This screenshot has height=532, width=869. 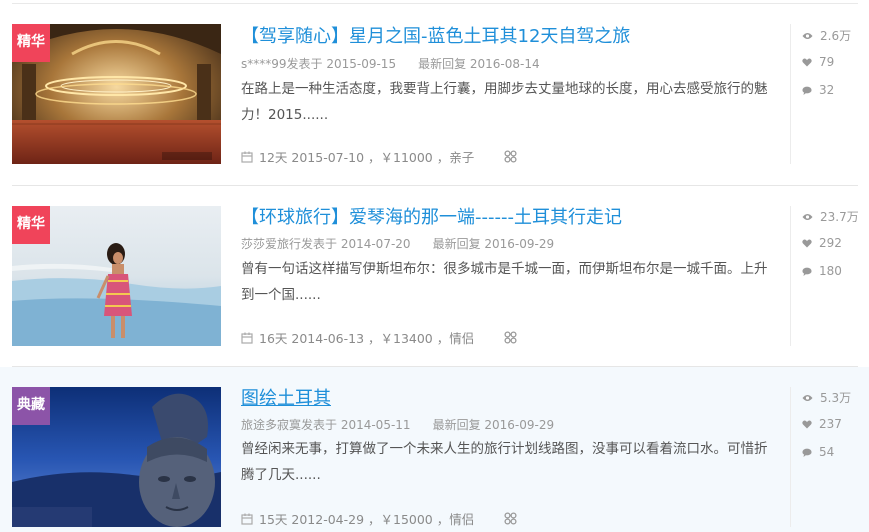 I want to click on author-posted: 莎莎爱旅行发表于 2014-07-20, so click(x=326, y=244).